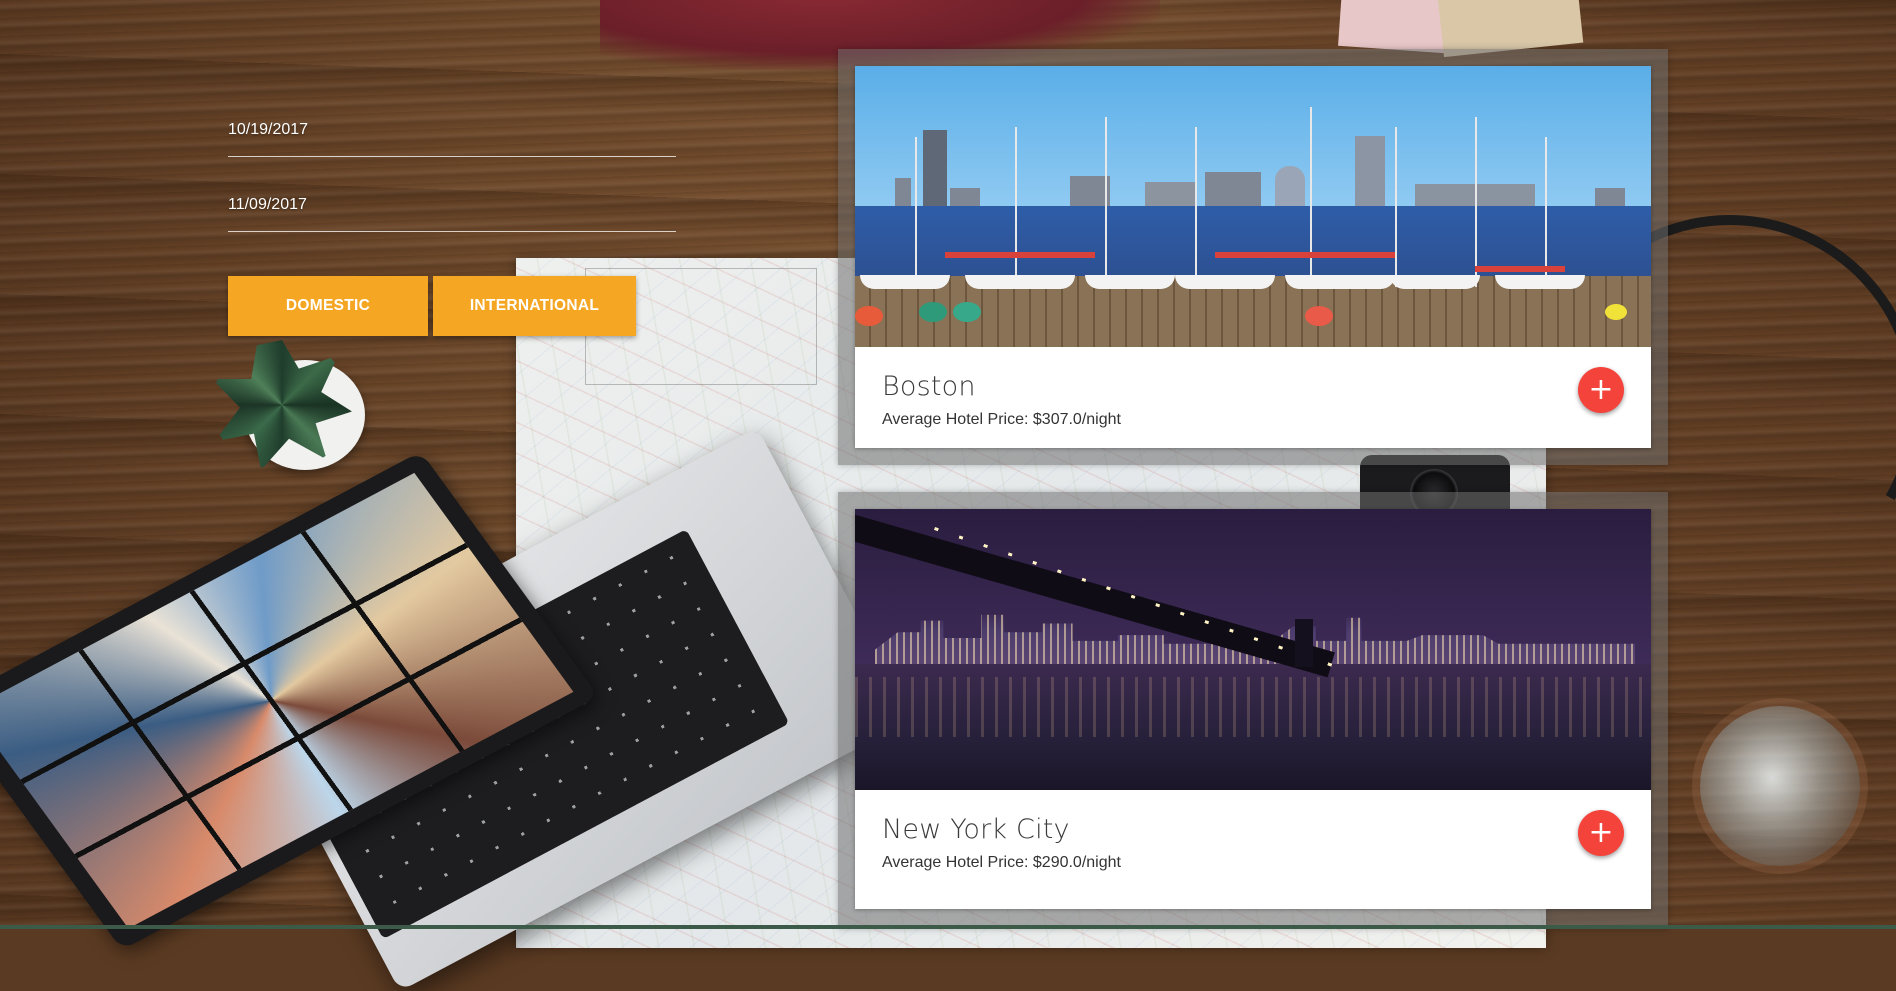  I want to click on average-hotel-price: Average Hotel Price: $290.0/night, so click(1001, 862).